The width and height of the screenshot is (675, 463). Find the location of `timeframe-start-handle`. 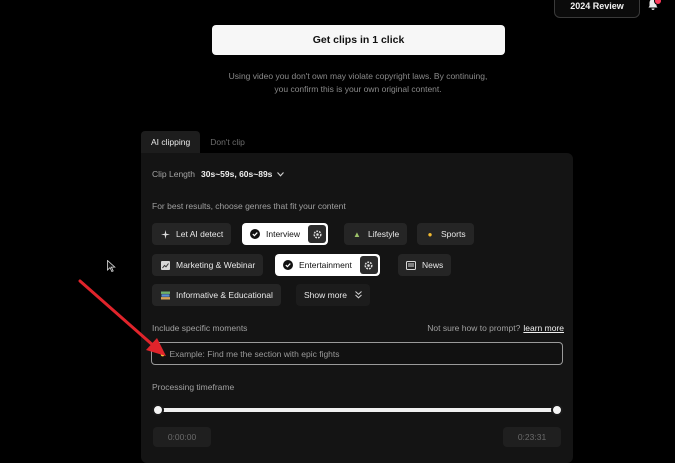

timeframe-start-handle is located at coordinates (158, 410).